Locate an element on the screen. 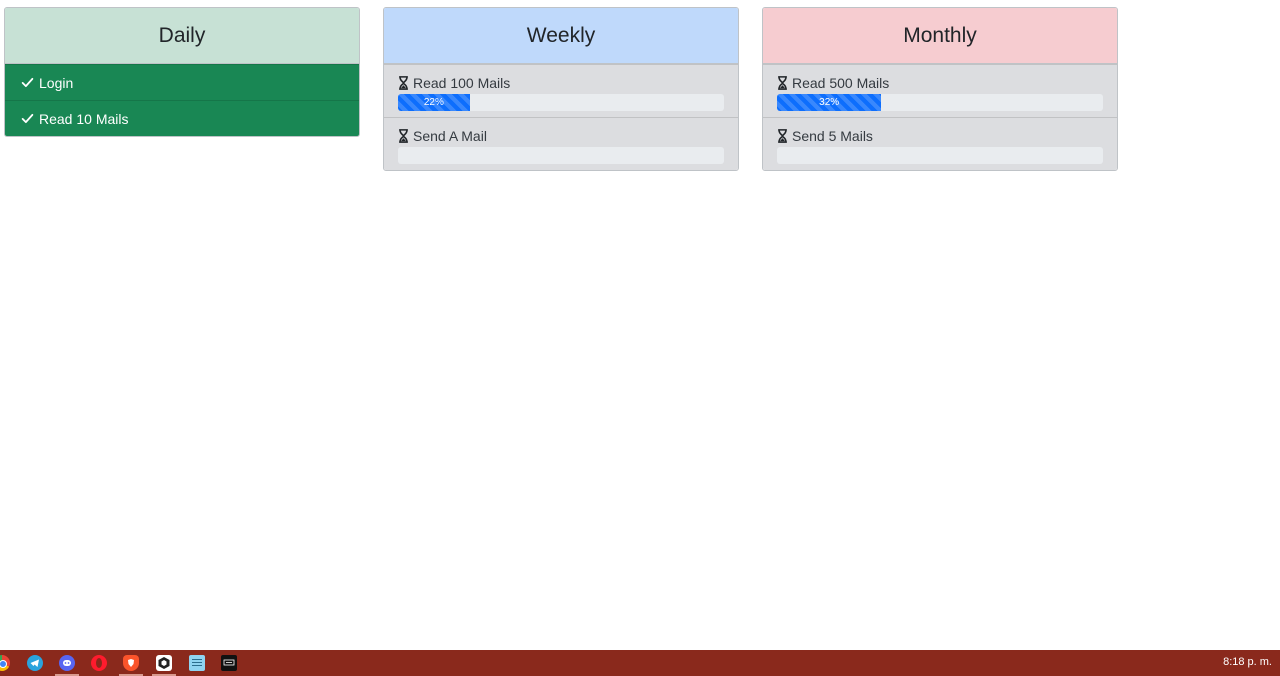  task-read-500-mails: Read 500 Mails 32% is located at coordinates (940, 90).